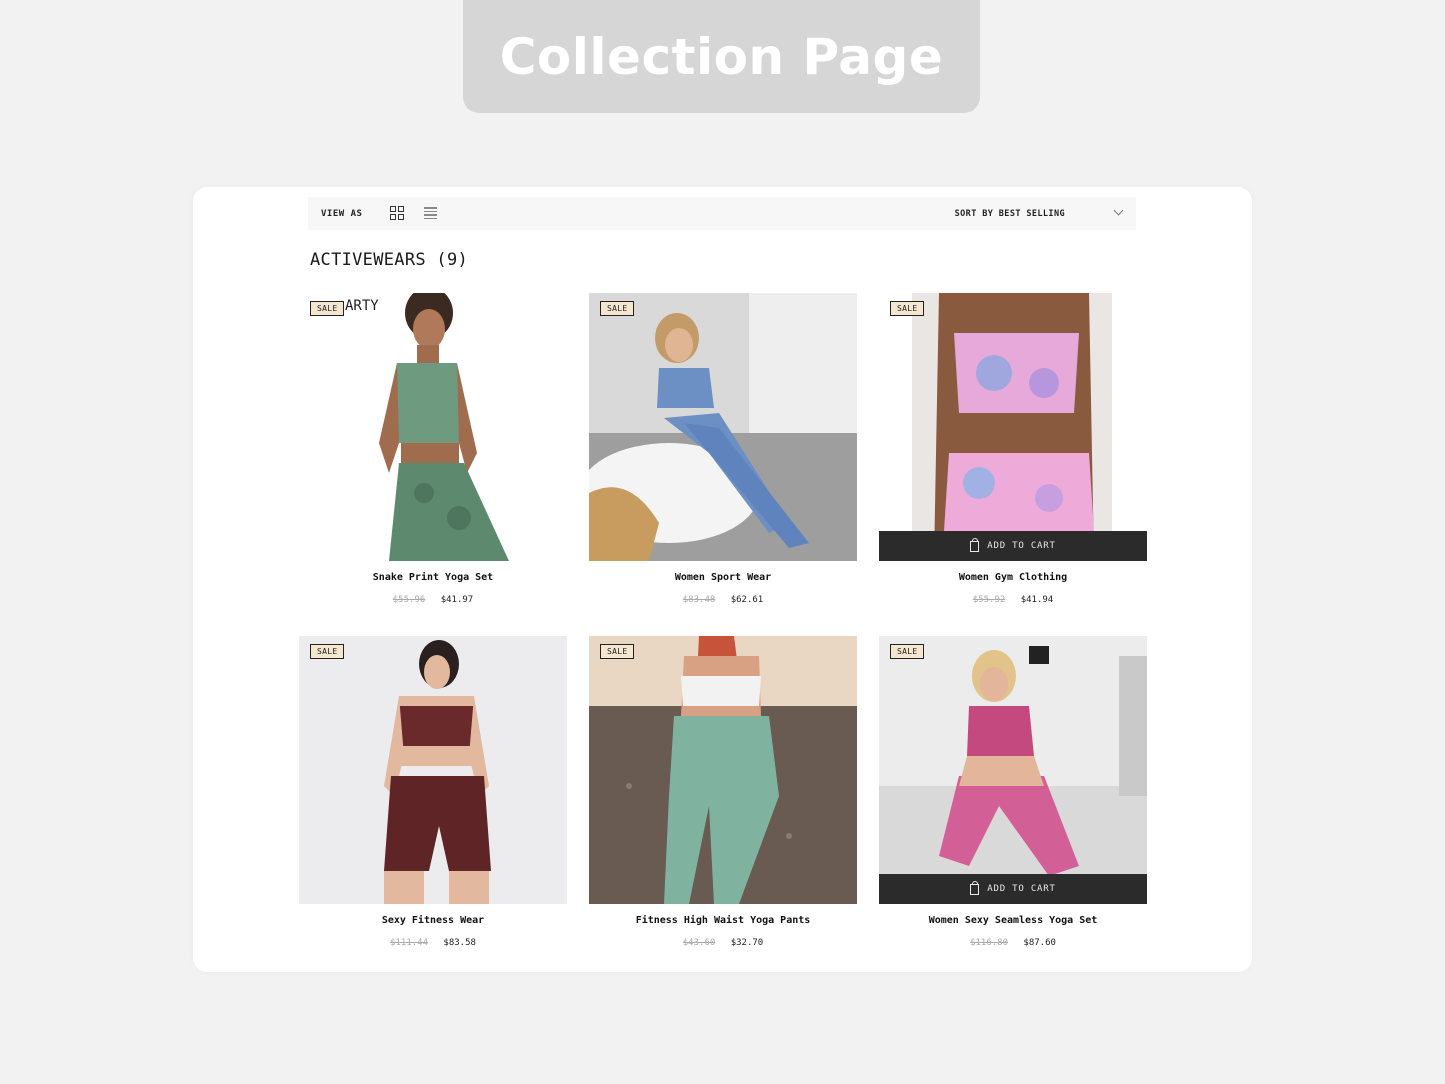 This screenshot has width=1445, height=1084. I want to click on sale-price: $41.97, so click(457, 600).